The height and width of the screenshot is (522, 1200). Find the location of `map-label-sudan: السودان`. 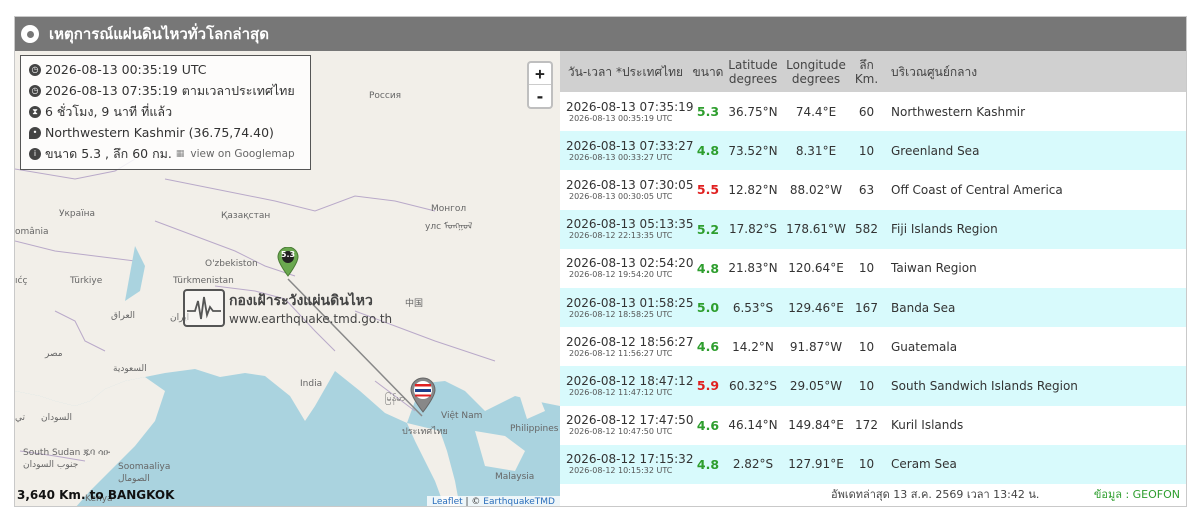

map-label-sudan: السودان is located at coordinates (57, 418).